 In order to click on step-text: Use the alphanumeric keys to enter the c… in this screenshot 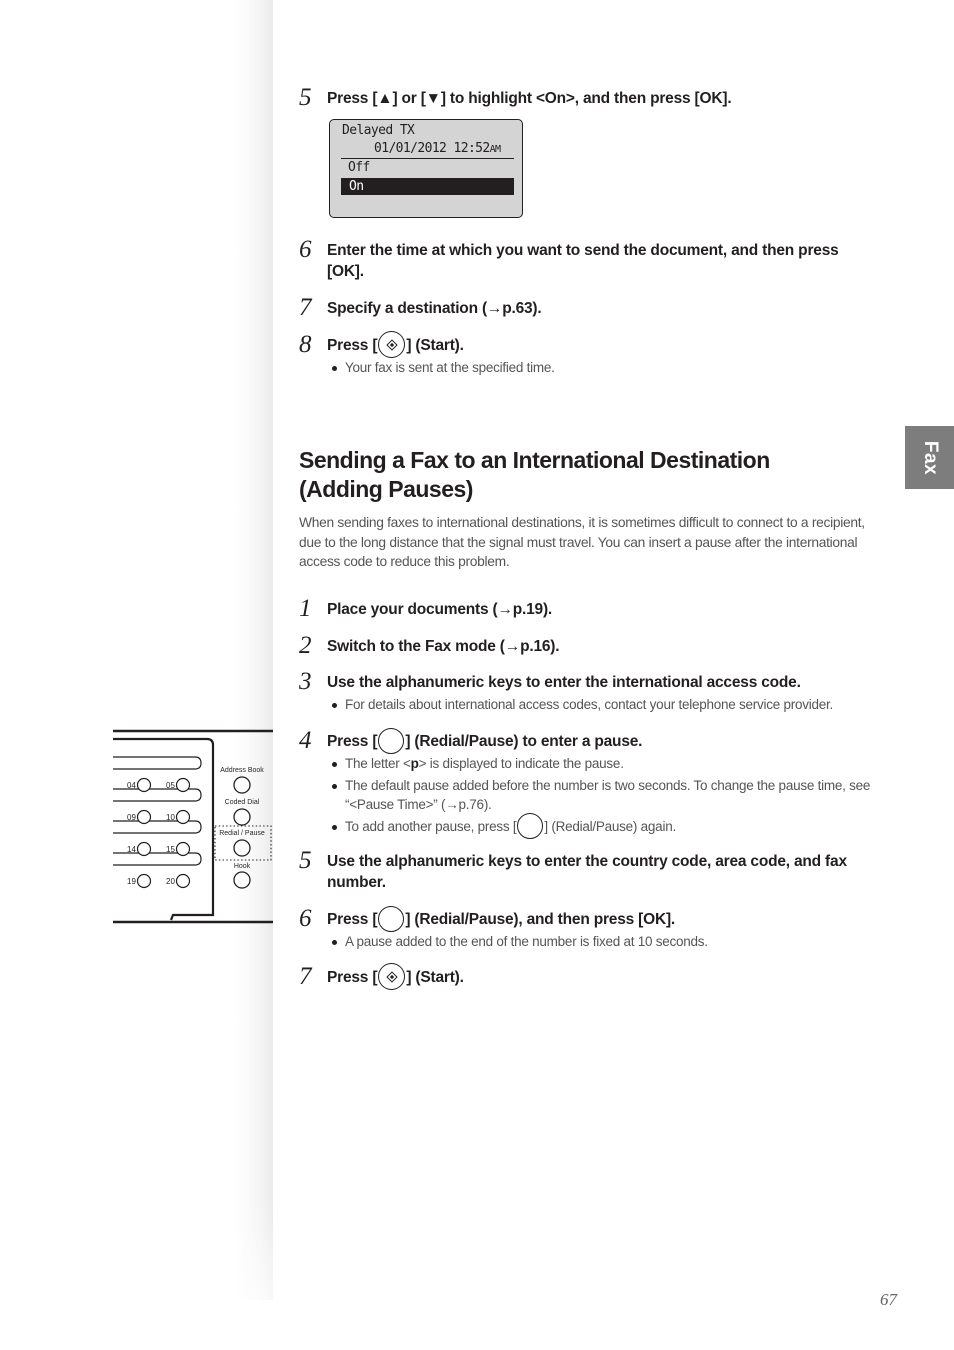, I will do `click(587, 872)`.